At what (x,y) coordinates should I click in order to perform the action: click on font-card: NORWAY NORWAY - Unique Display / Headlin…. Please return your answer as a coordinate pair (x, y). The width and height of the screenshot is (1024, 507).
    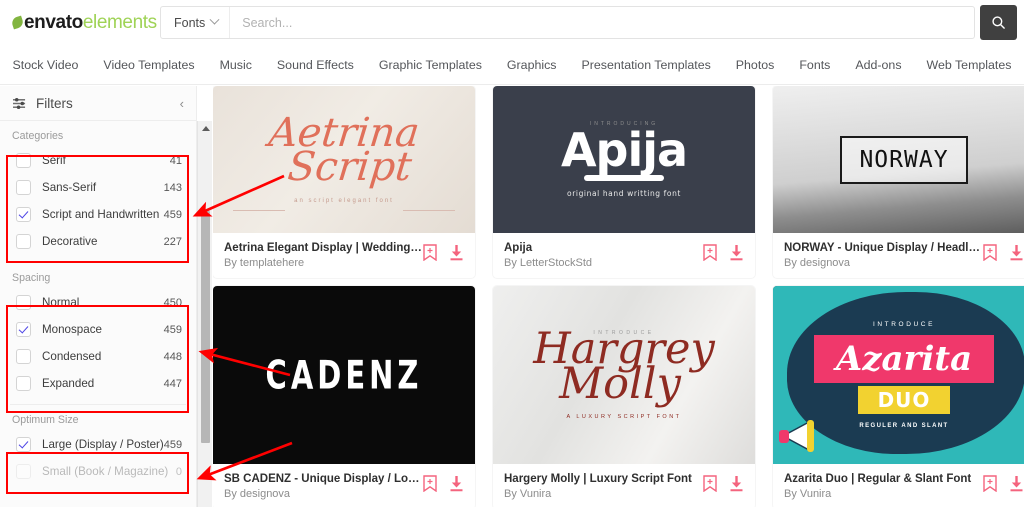
    Looking at the image, I should click on (898, 182).